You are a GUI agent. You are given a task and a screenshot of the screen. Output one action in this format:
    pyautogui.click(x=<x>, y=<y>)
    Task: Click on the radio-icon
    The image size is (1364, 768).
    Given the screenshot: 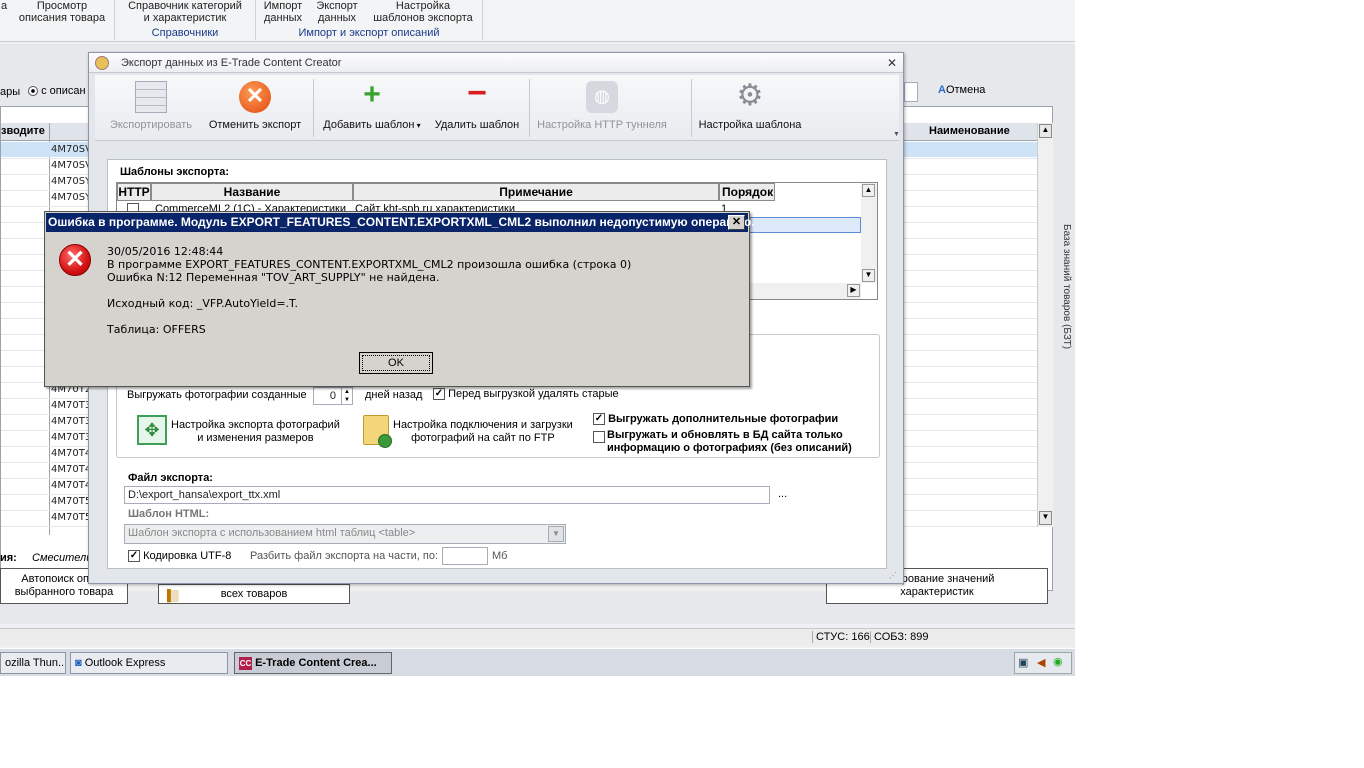 What is the action you would take?
    pyautogui.click(x=33, y=91)
    